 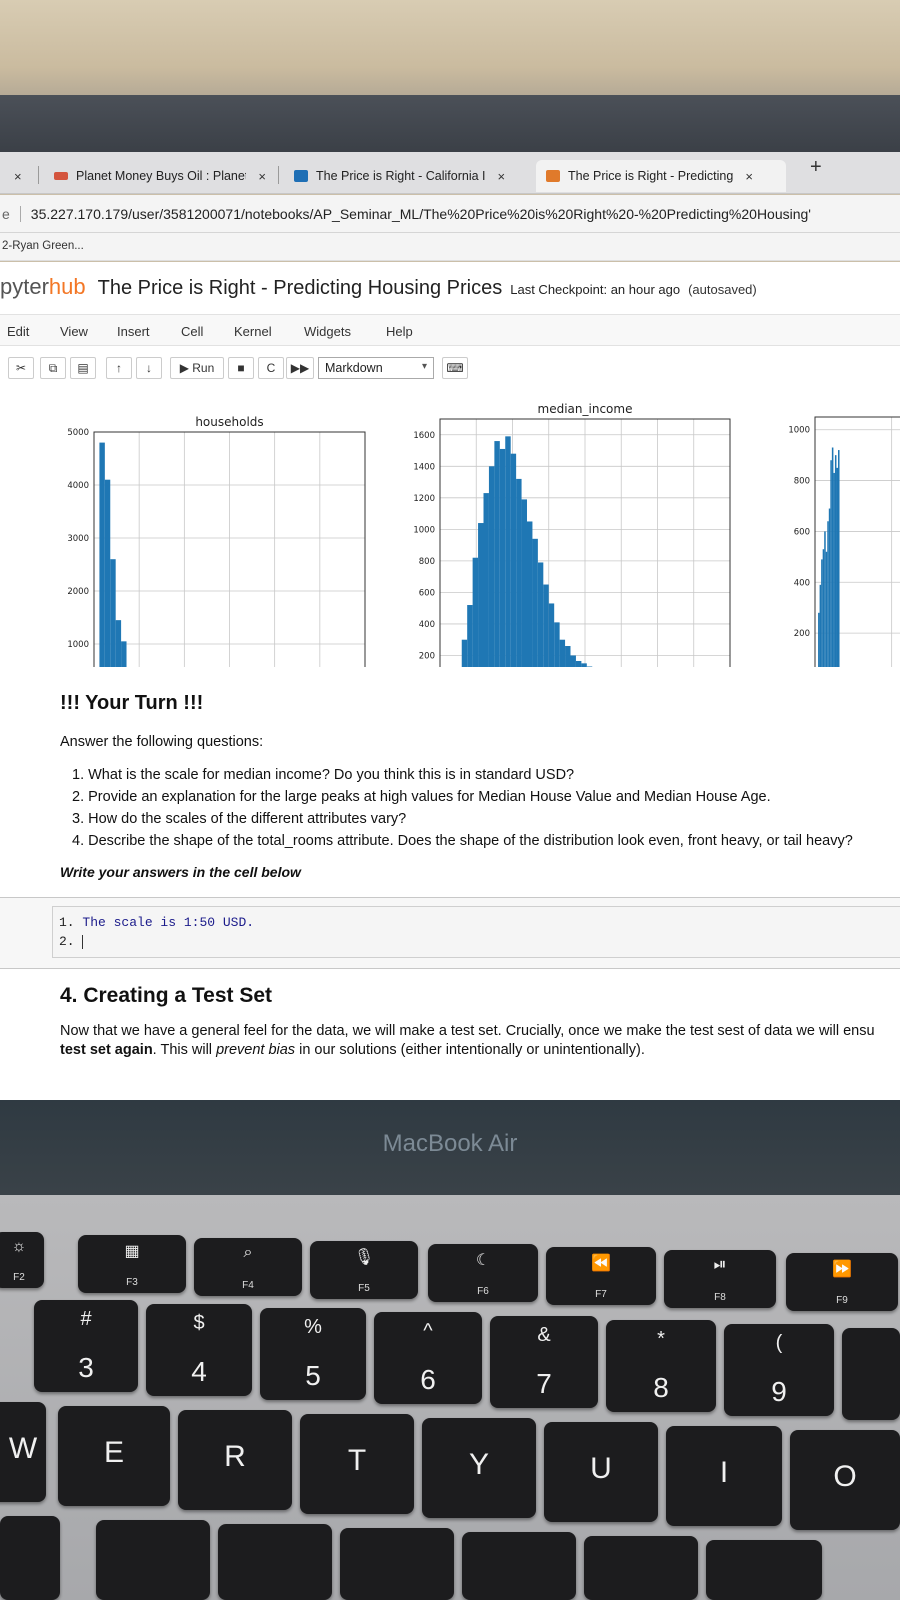 I want to click on key-9: (9, so click(x=779, y=1370).